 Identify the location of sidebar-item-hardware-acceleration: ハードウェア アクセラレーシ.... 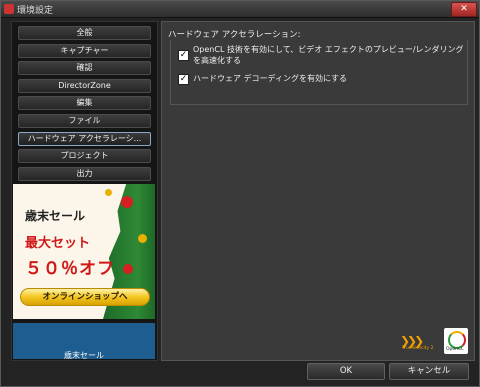
(84, 138).